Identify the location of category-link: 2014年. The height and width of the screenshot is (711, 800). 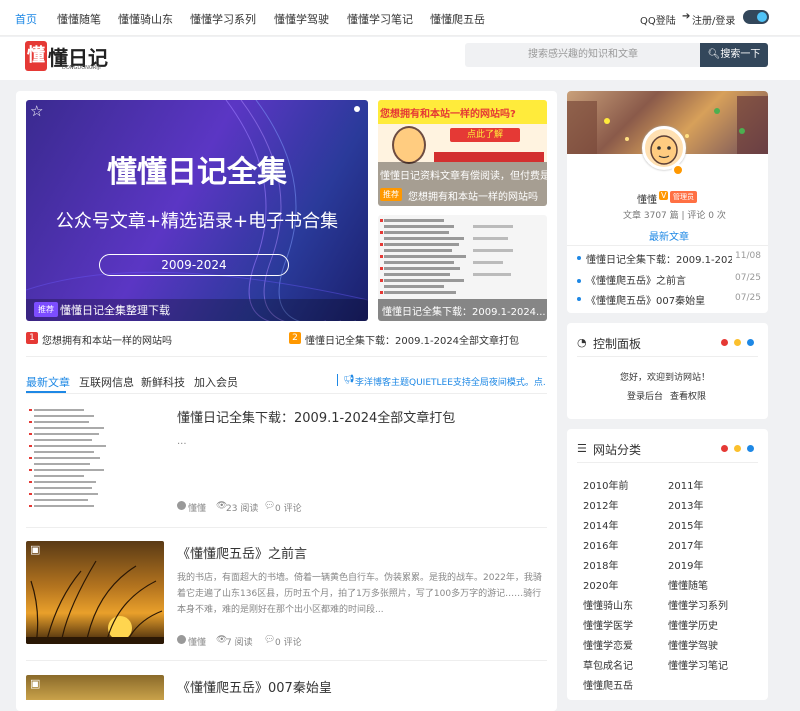
(600, 524).